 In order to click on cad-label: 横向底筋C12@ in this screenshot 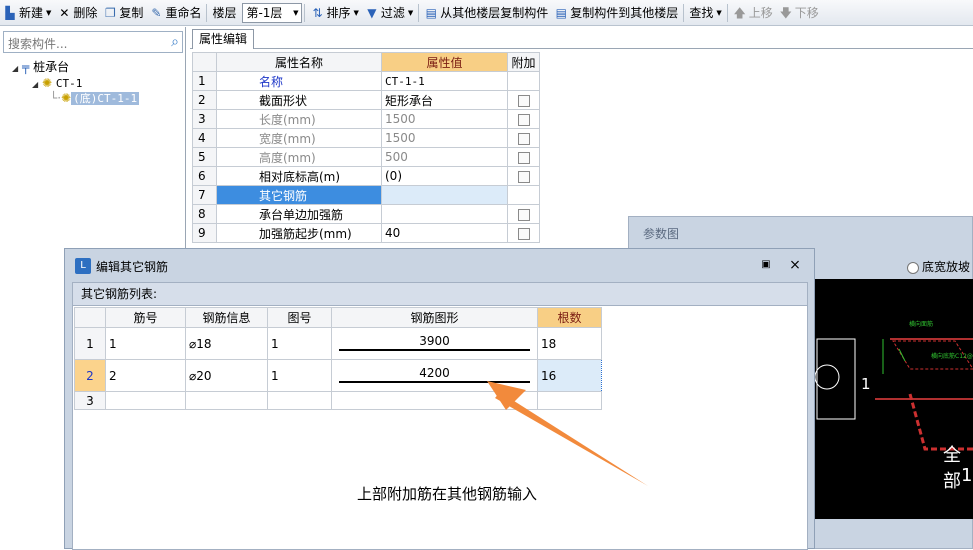, I will do `click(952, 356)`.